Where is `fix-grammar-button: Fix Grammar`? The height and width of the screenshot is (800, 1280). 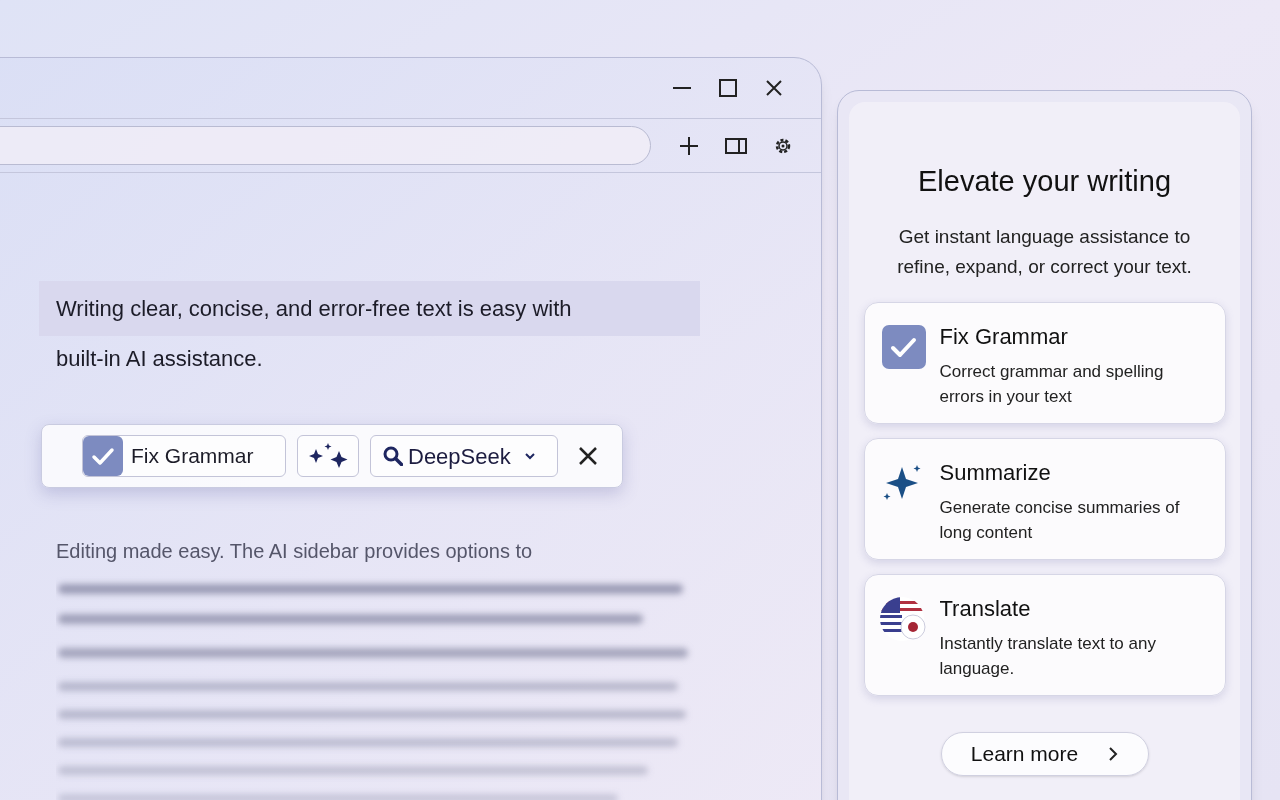
fix-grammar-button: Fix Grammar is located at coordinates (184, 456).